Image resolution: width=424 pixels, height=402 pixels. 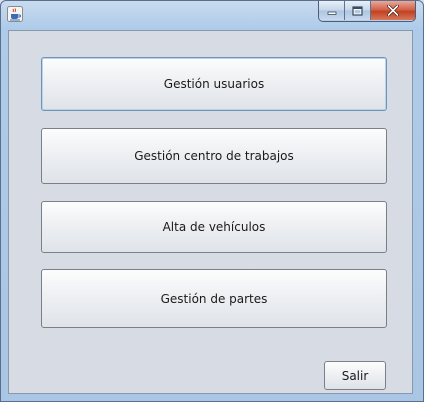 I want to click on exit-label: Salir, so click(x=355, y=375).